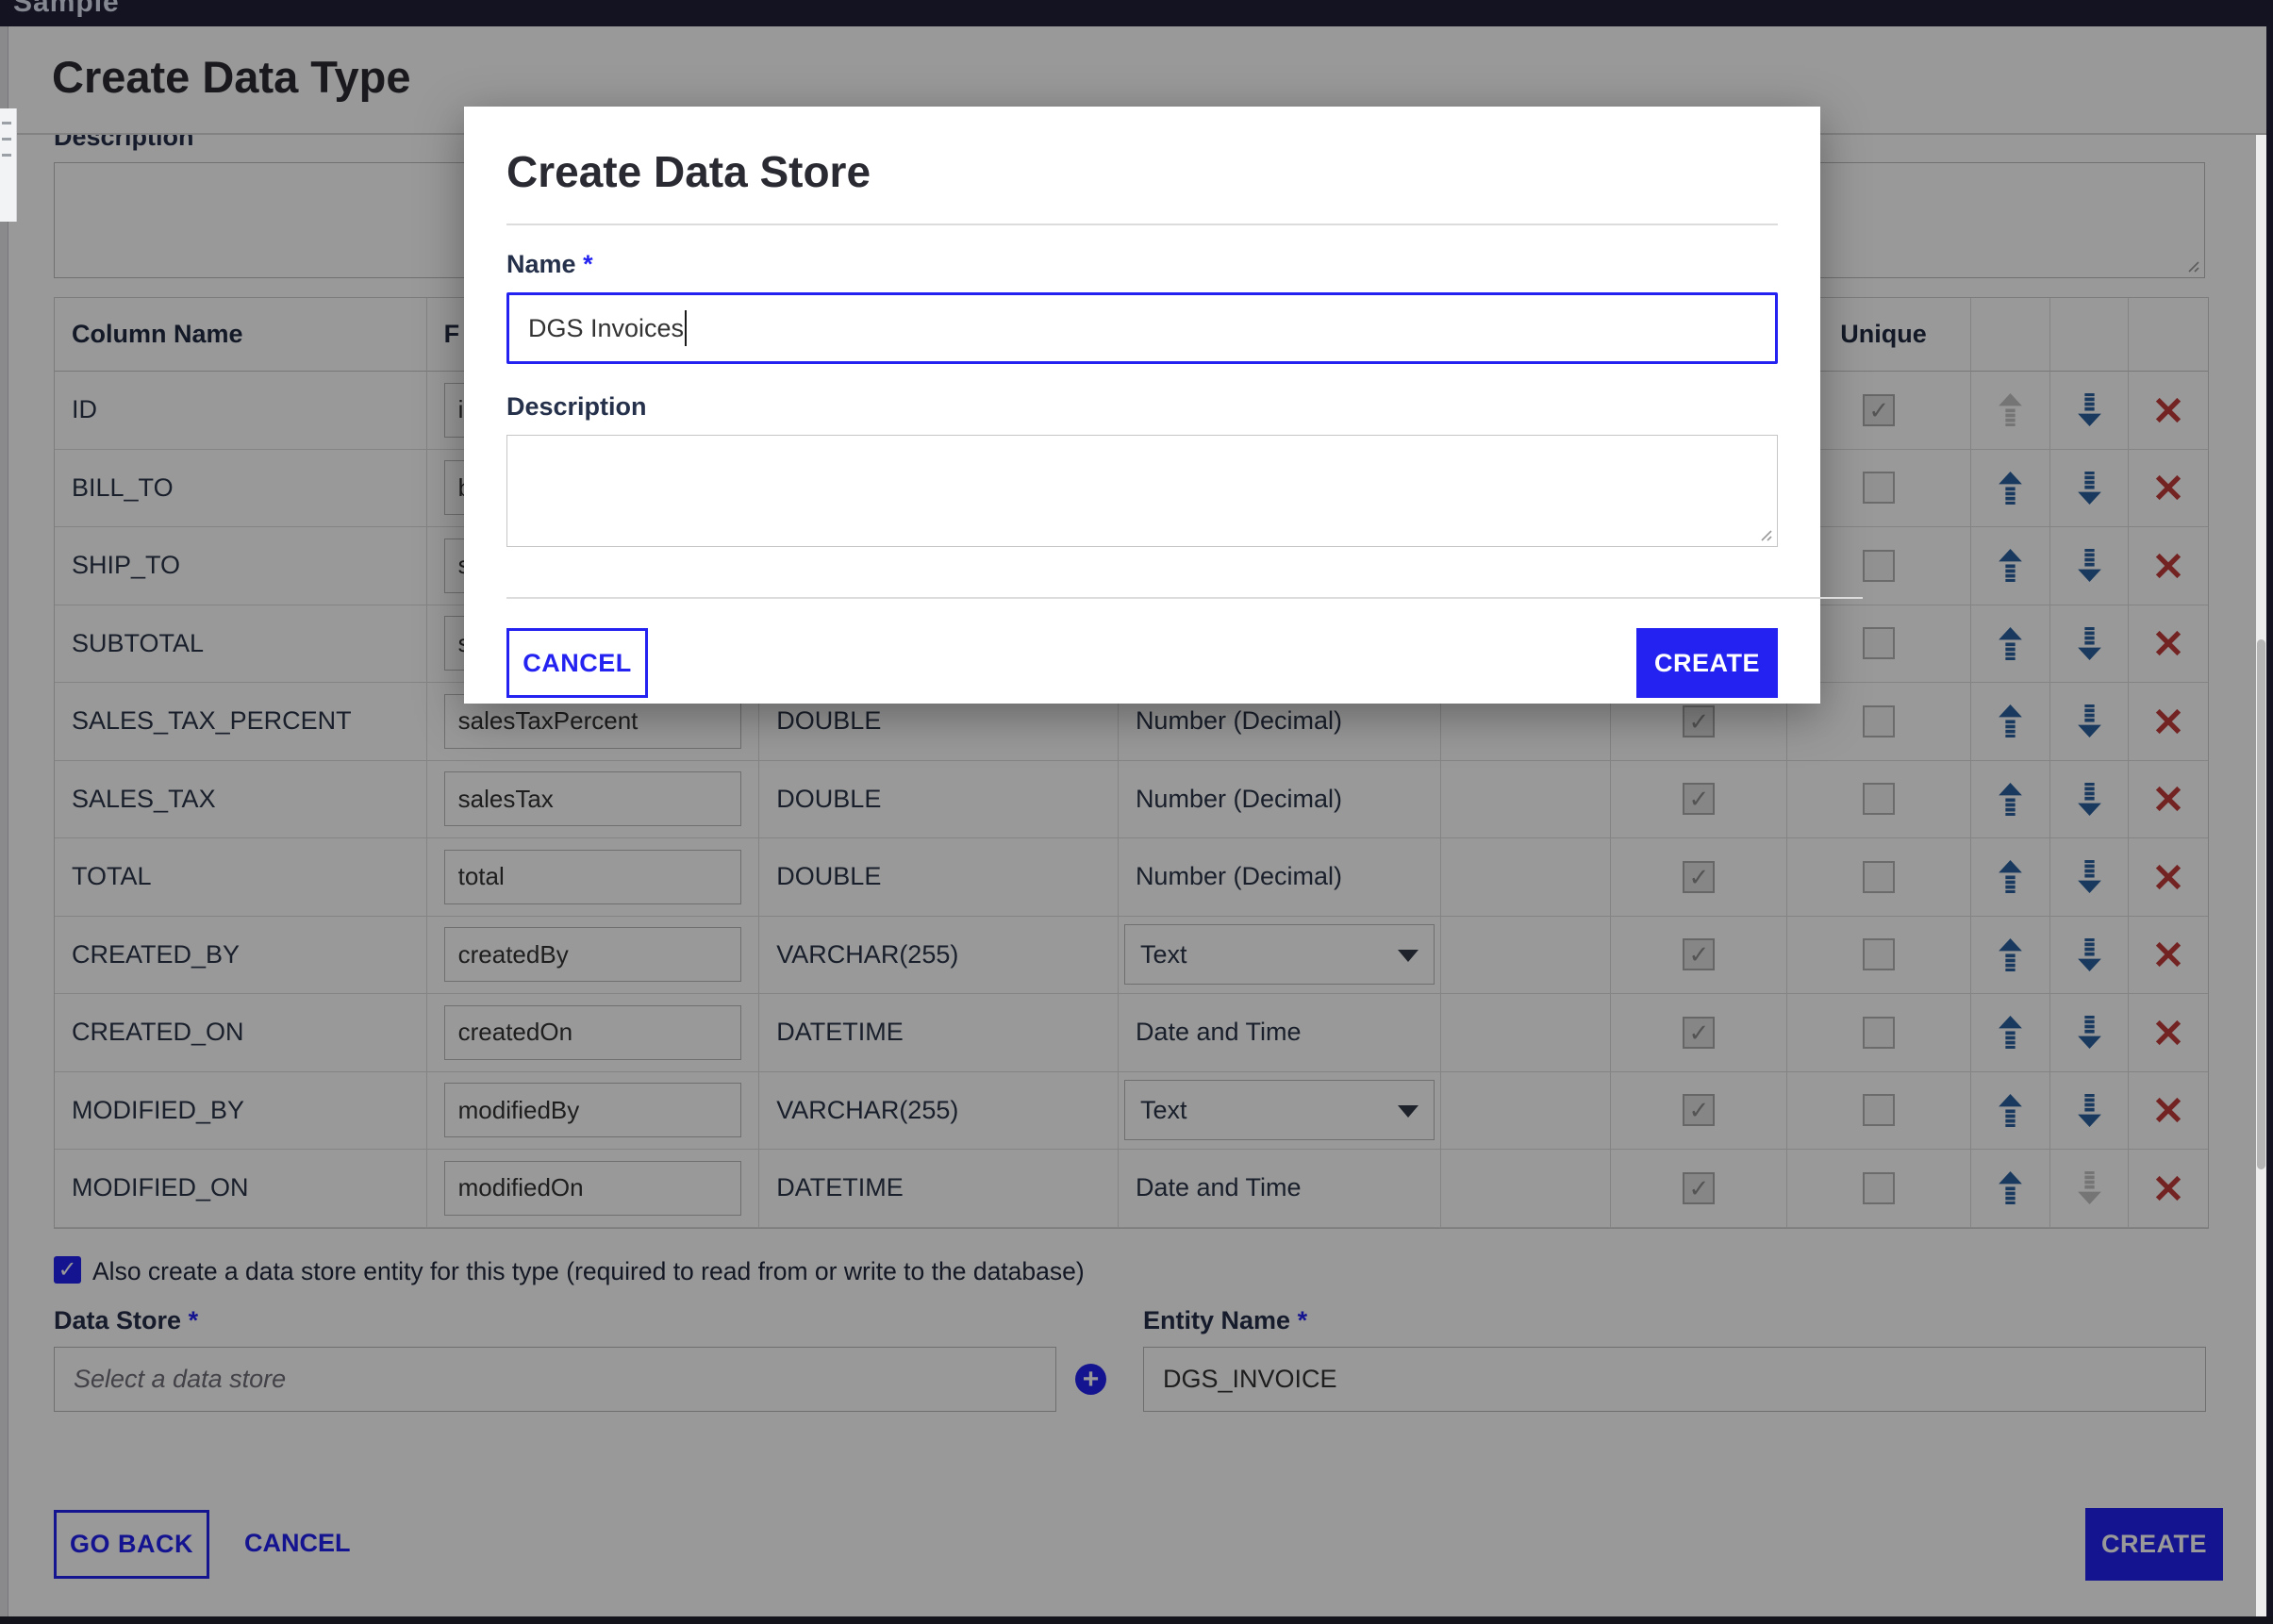 This screenshot has width=2273, height=1624. I want to click on required-asterisk: *, so click(588, 264).